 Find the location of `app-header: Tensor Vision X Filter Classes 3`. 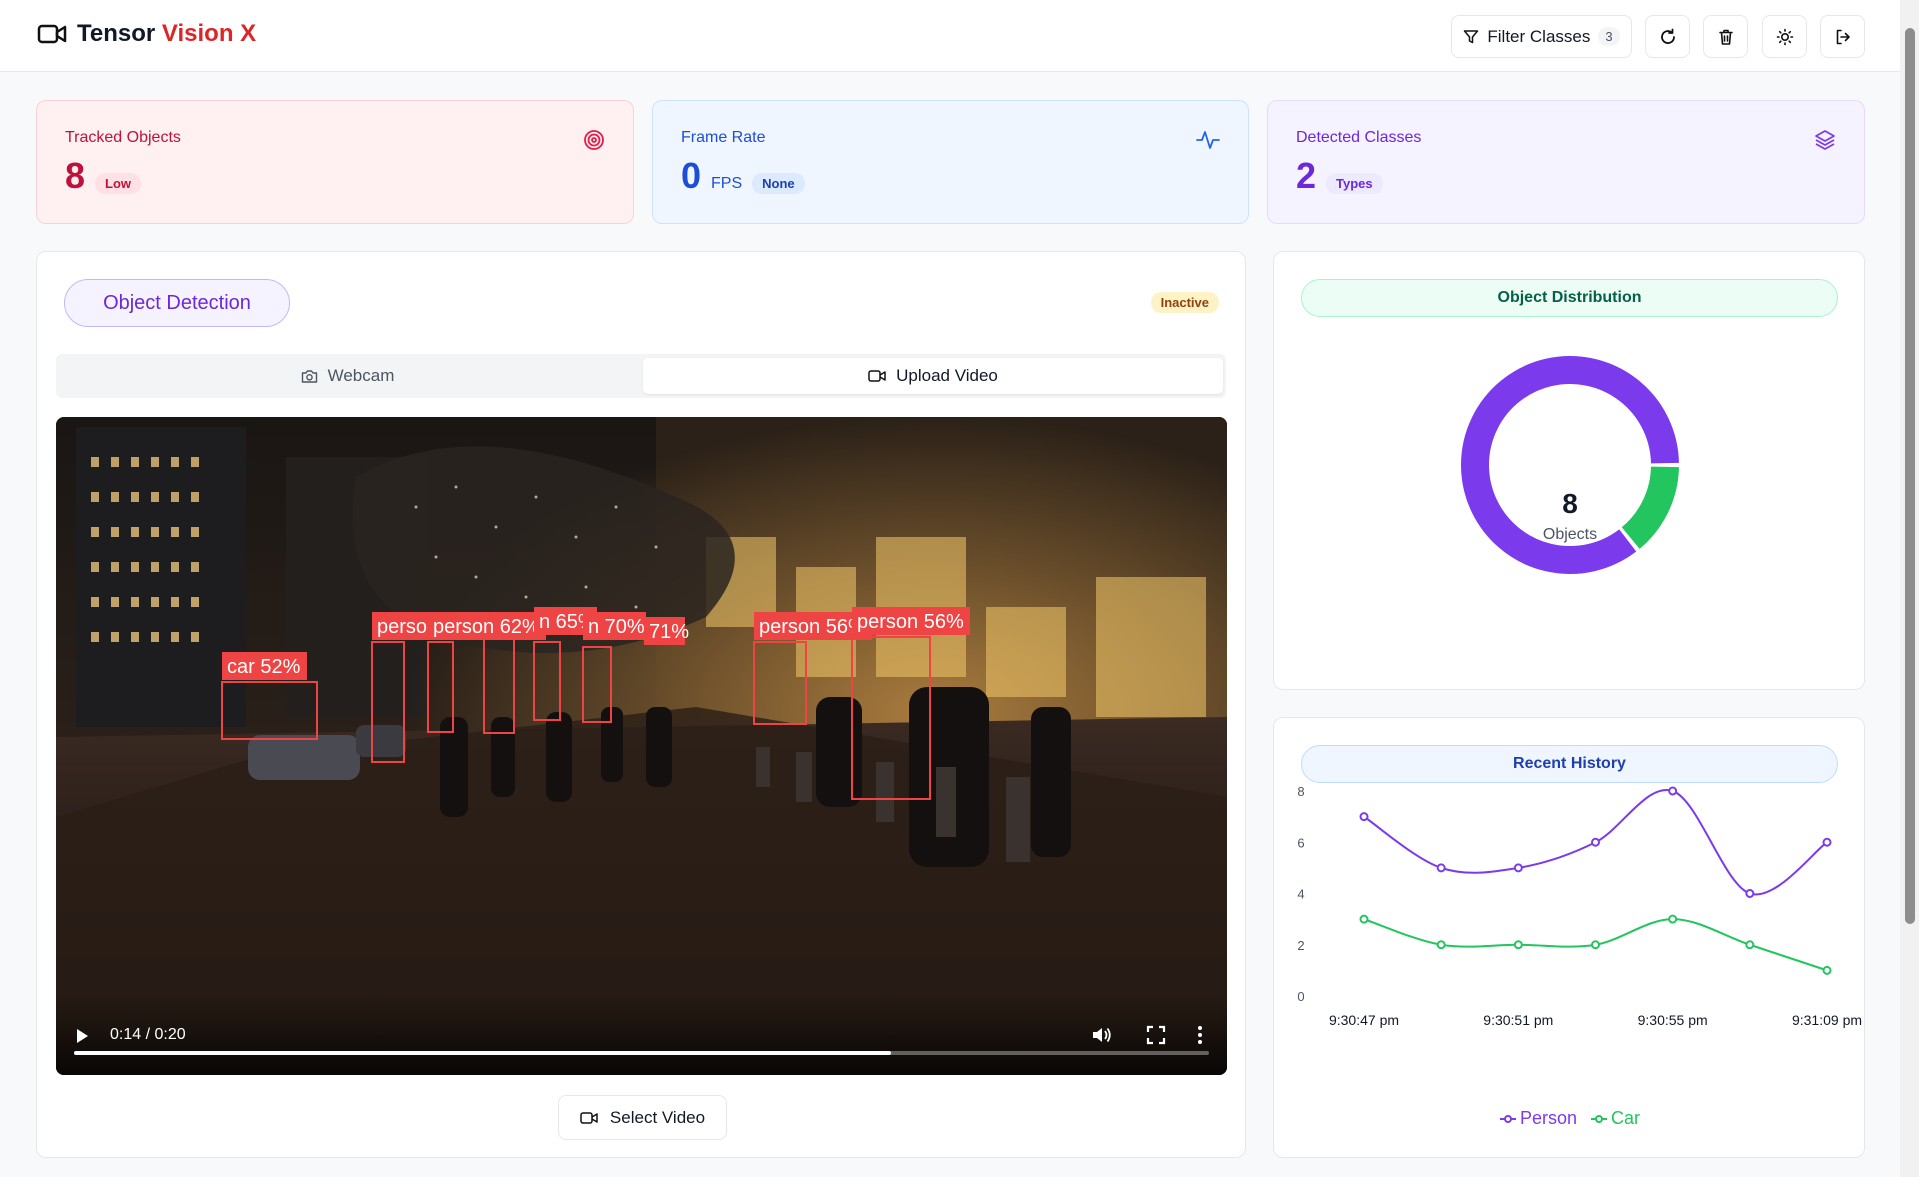

app-header: Tensor Vision X Filter Classes 3 is located at coordinates (950, 36).